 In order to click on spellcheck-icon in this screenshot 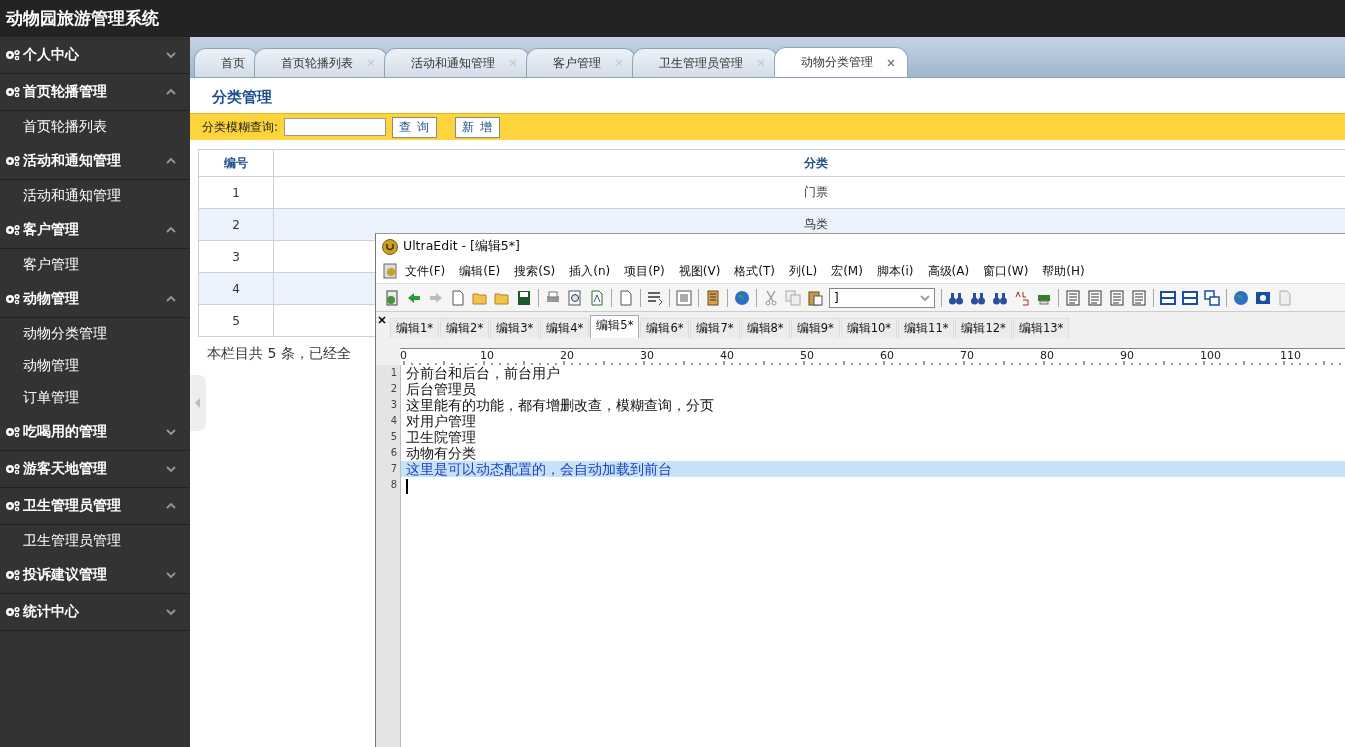, I will do `click(1022, 297)`.